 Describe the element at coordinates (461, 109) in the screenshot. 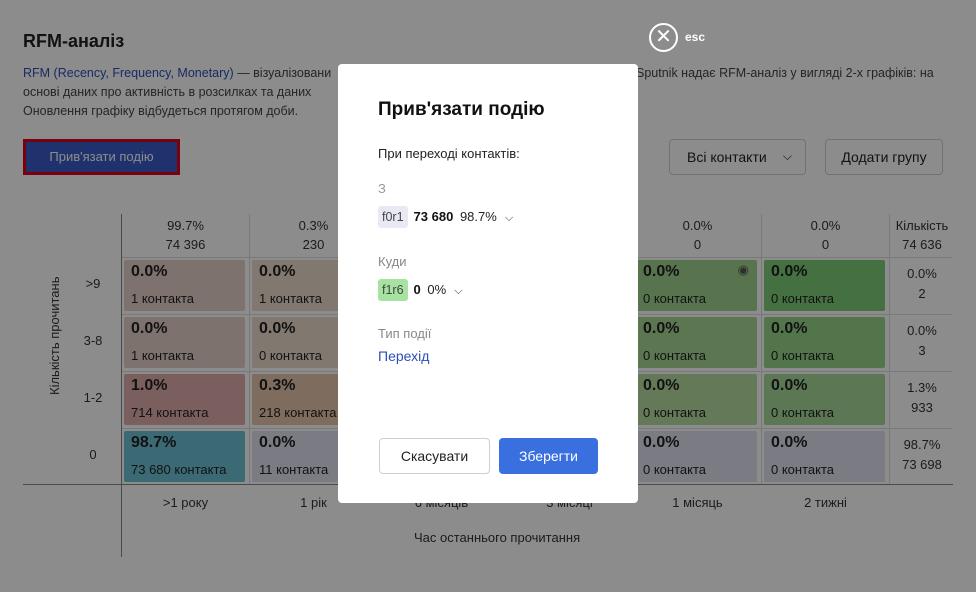

I see `modal-title: Прив'язати подію` at that location.